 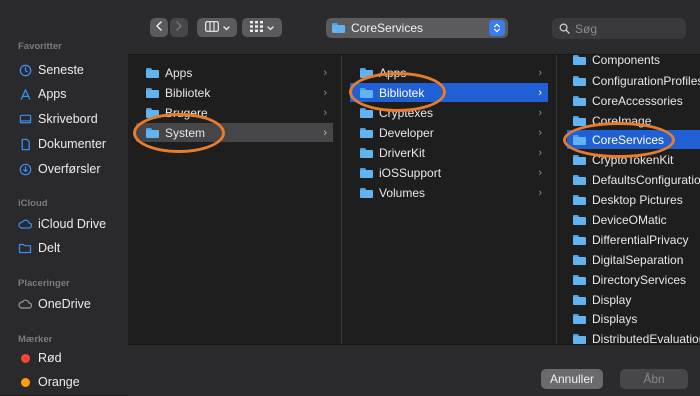 I want to click on list-item: Components, so click(x=633, y=62).